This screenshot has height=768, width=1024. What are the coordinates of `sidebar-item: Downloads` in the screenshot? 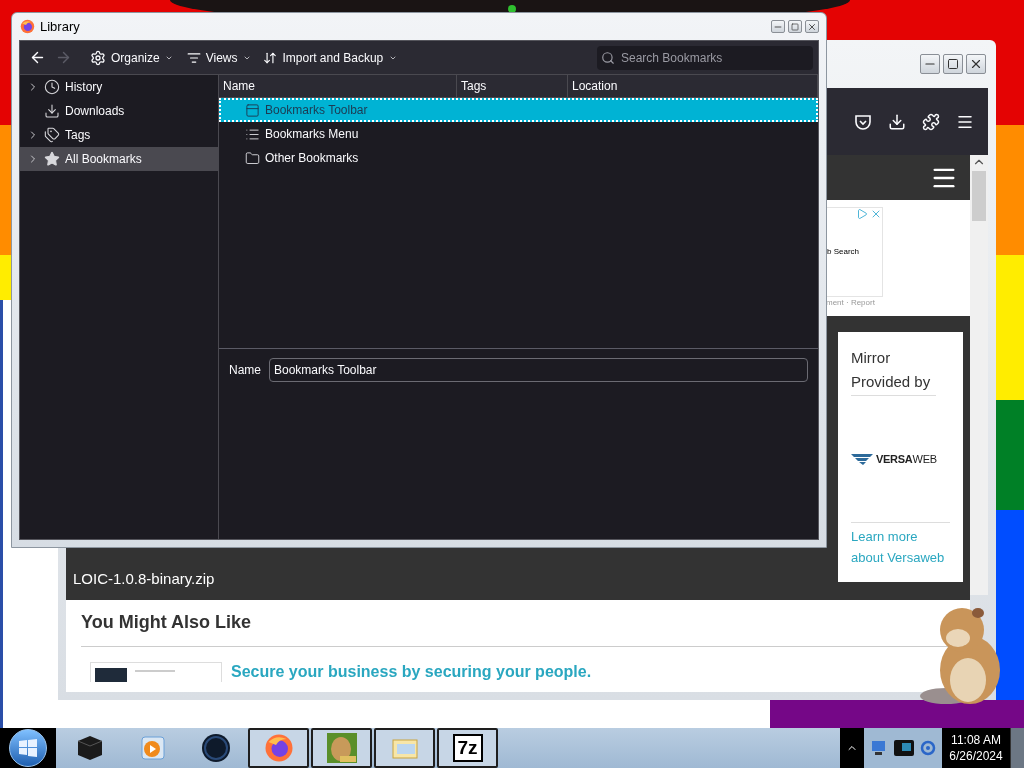 It's located at (119, 111).